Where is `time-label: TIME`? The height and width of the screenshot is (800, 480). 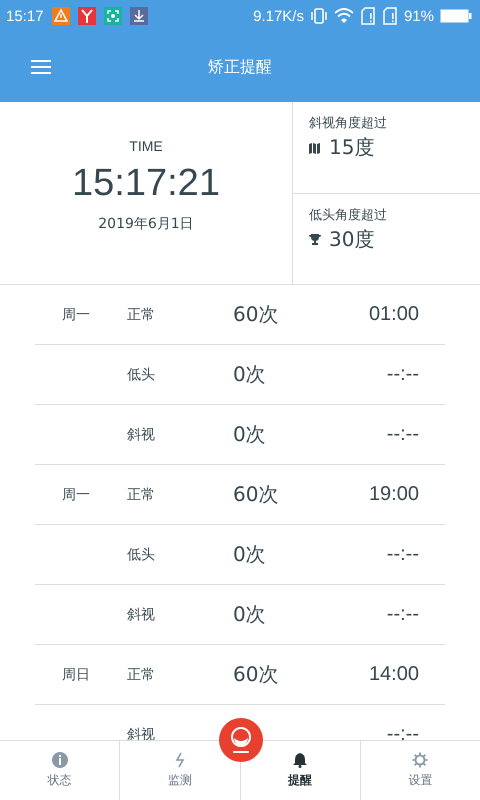
time-label: TIME is located at coordinates (146, 146).